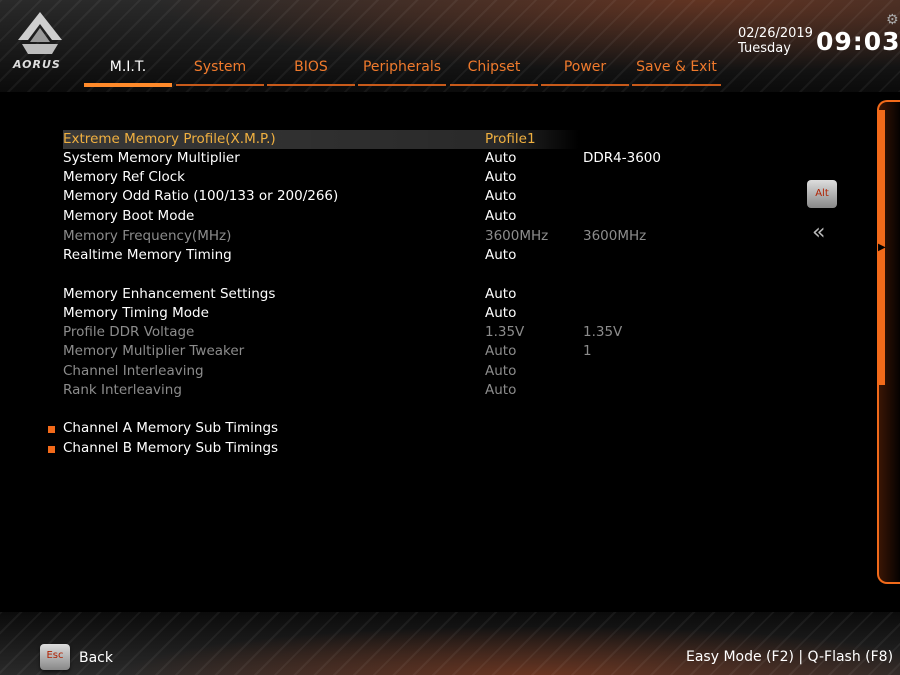  What do you see at coordinates (615, 236) in the screenshot?
I see `setting-current: 3600MHz` at bounding box center [615, 236].